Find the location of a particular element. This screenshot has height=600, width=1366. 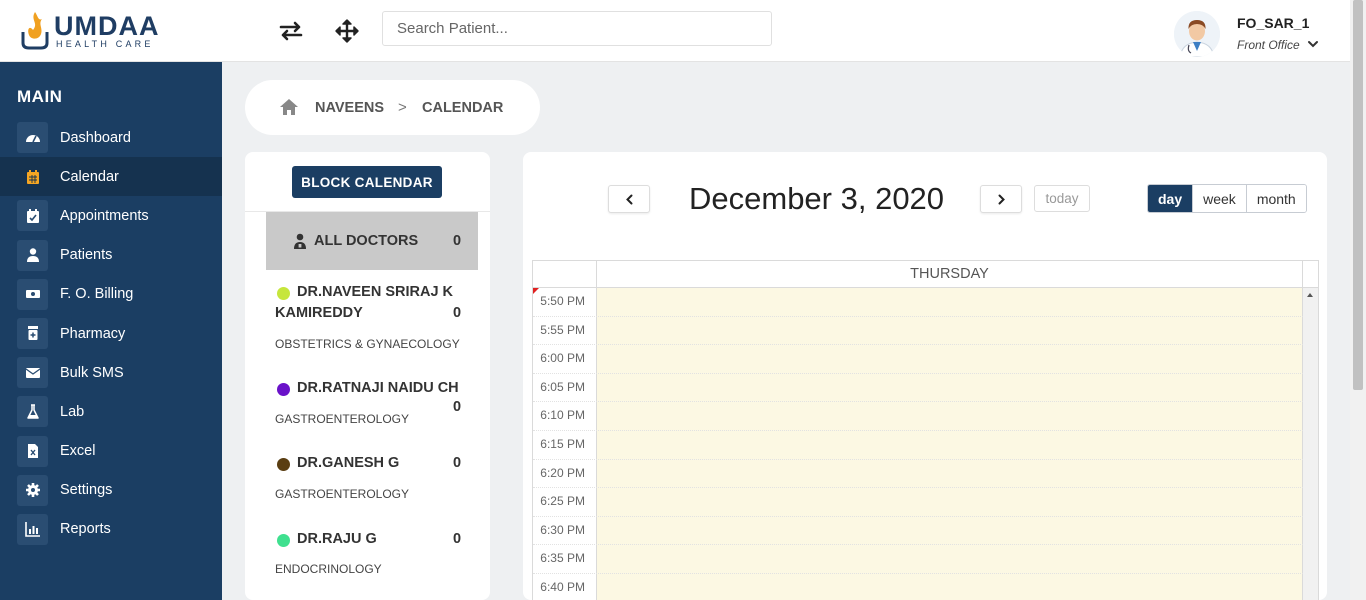

logo: UMDAA HEALTH CARE is located at coordinates (95, 30).